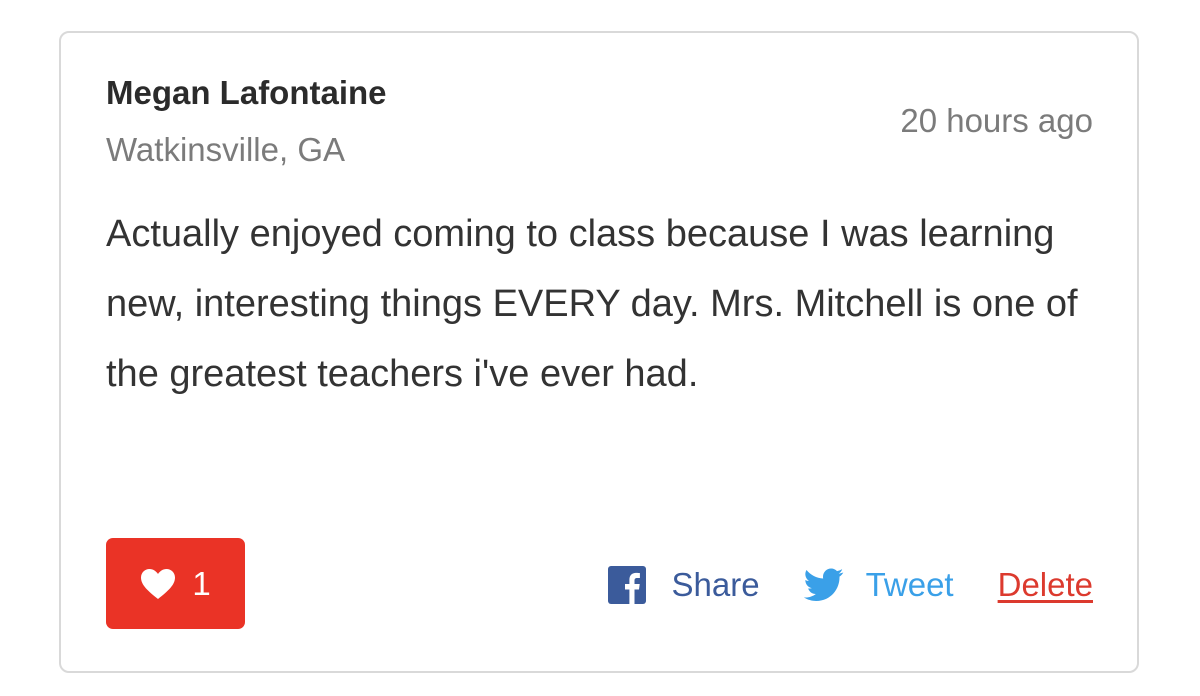 This screenshot has width=1200, height=696. Describe the element at coordinates (715, 584) in the screenshot. I see `share-label: Share` at that location.